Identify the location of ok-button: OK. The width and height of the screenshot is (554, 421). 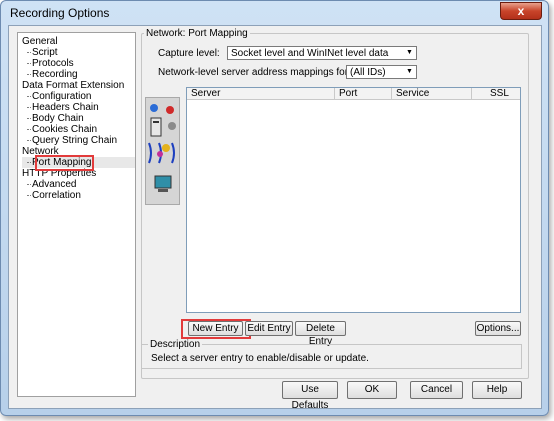
(372, 390).